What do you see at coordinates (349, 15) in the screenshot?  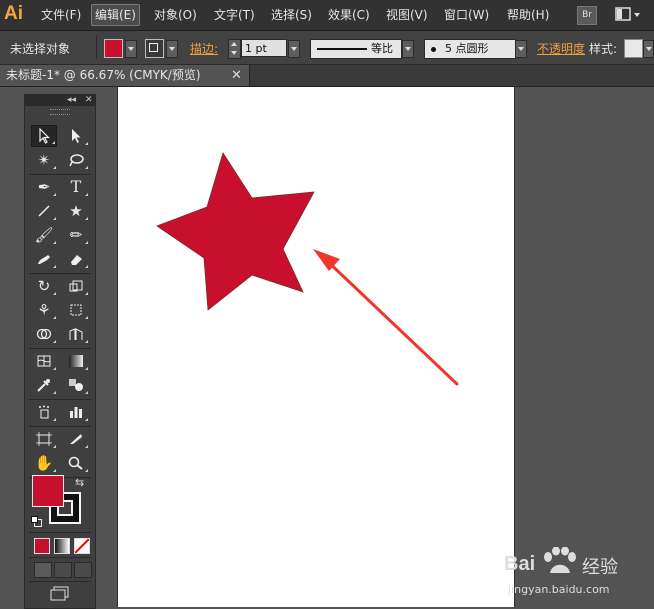 I see `menu-effect: 效果(C)` at bounding box center [349, 15].